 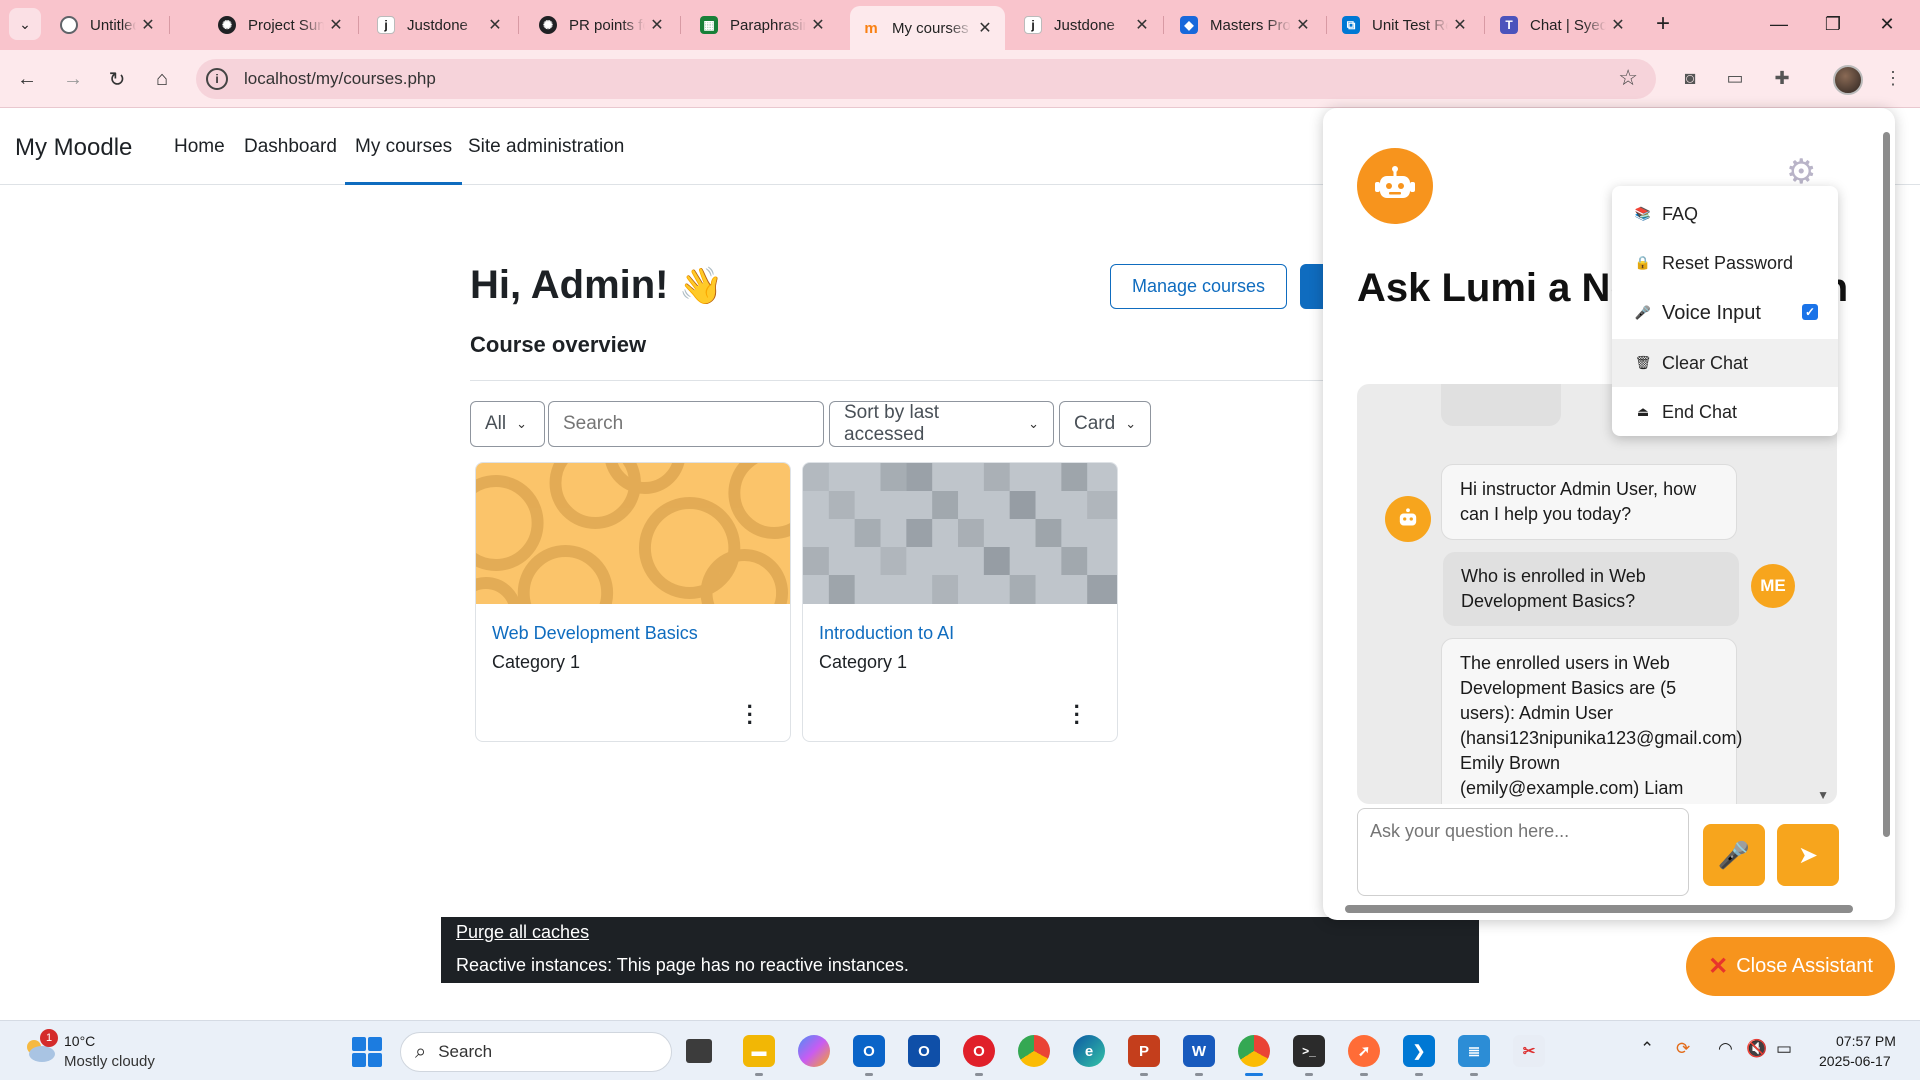 What do you see at coordinates (281, 25) in the screenshot?
I see `browser-tab: ✺ Project Summary ✕` at bounding box center [281, 25].